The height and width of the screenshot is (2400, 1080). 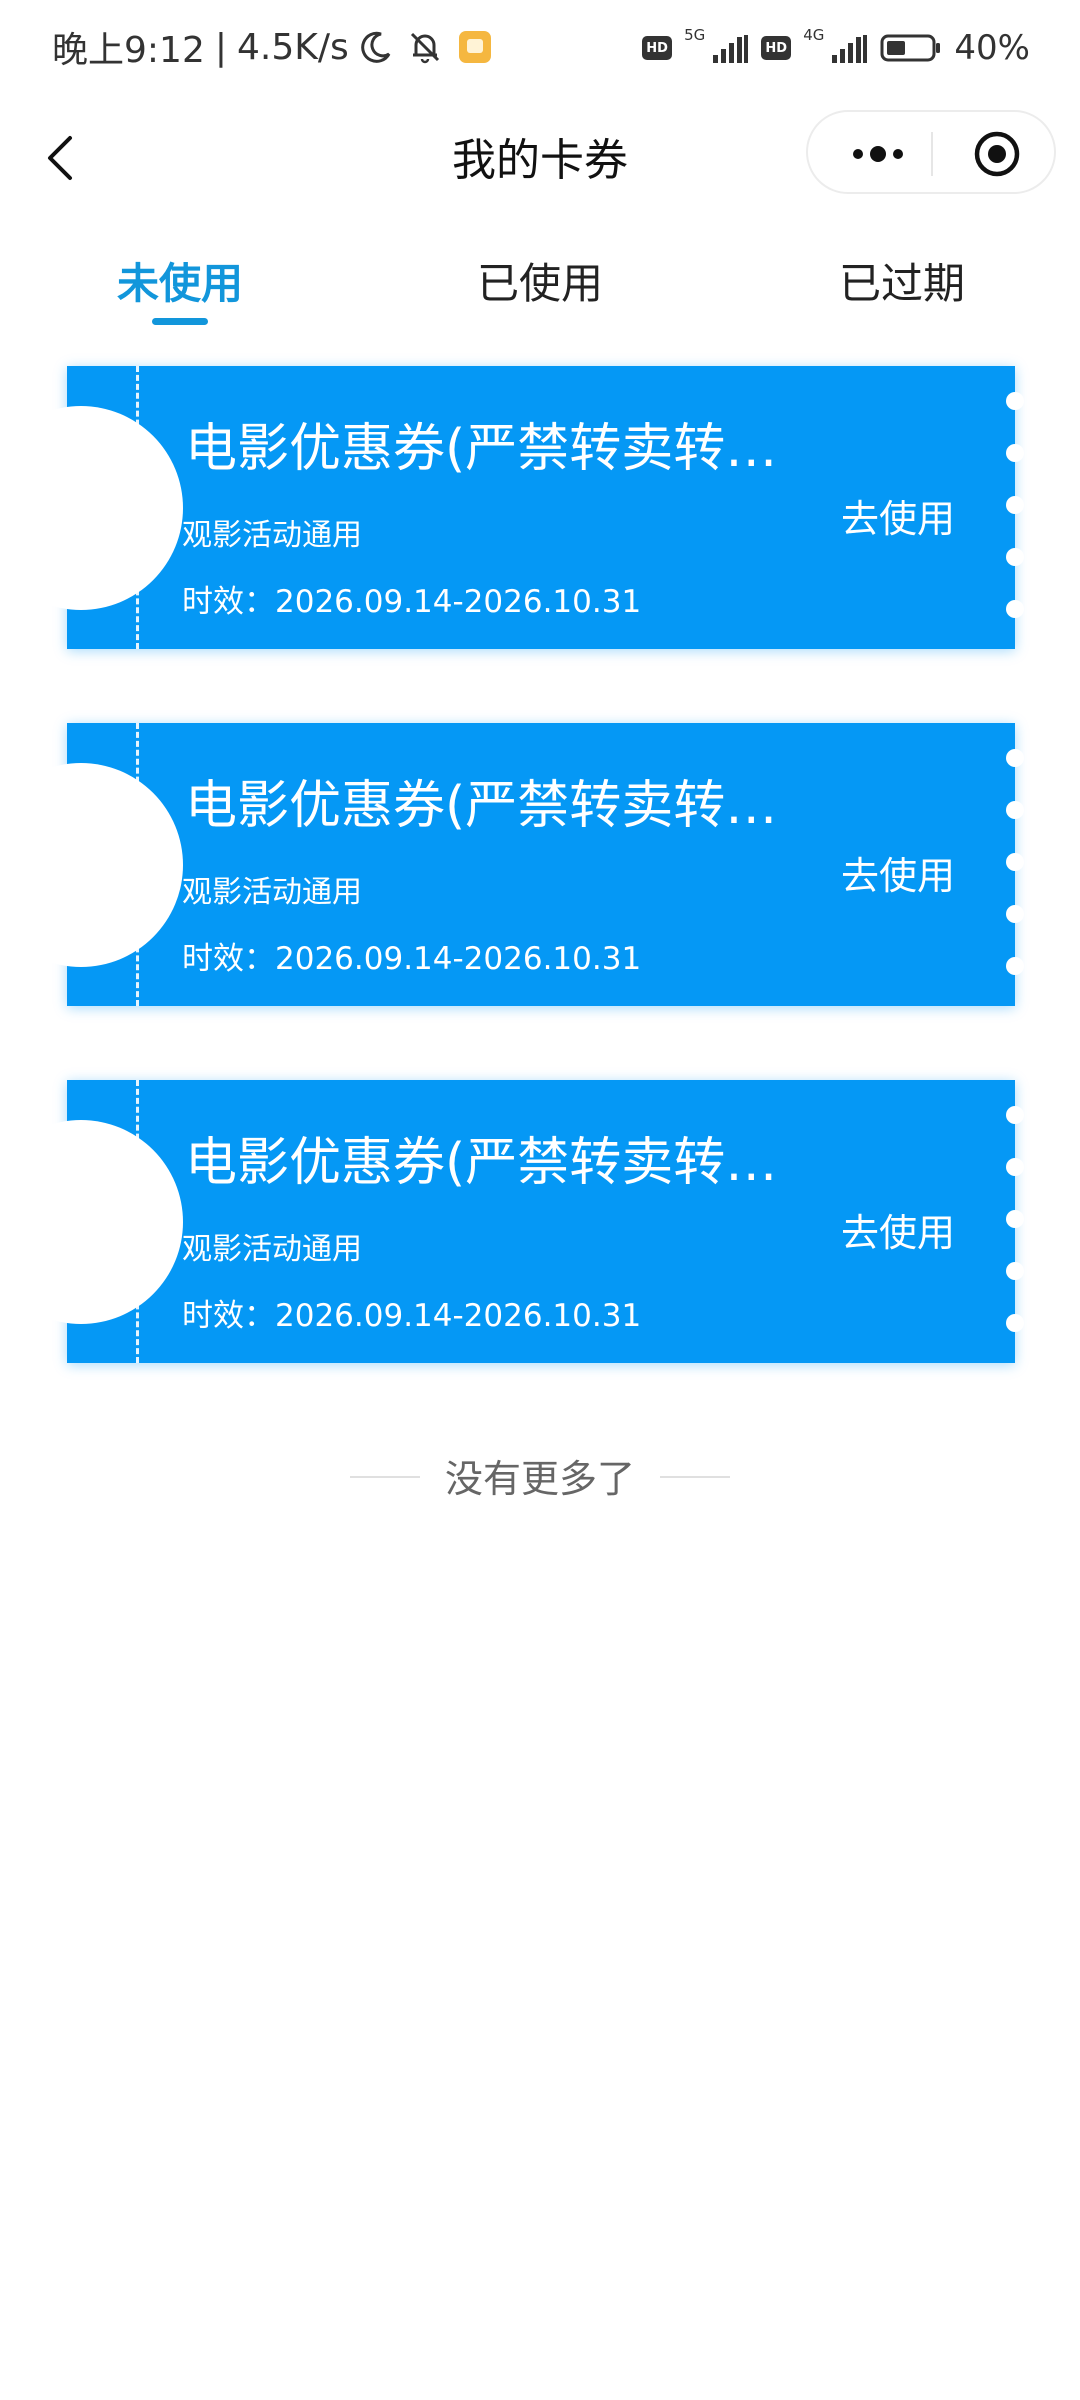 What do you see at coordinates (540, 280) in the screenshot?
I see `tab-used: 已使用` at bounding box center [540, 280].